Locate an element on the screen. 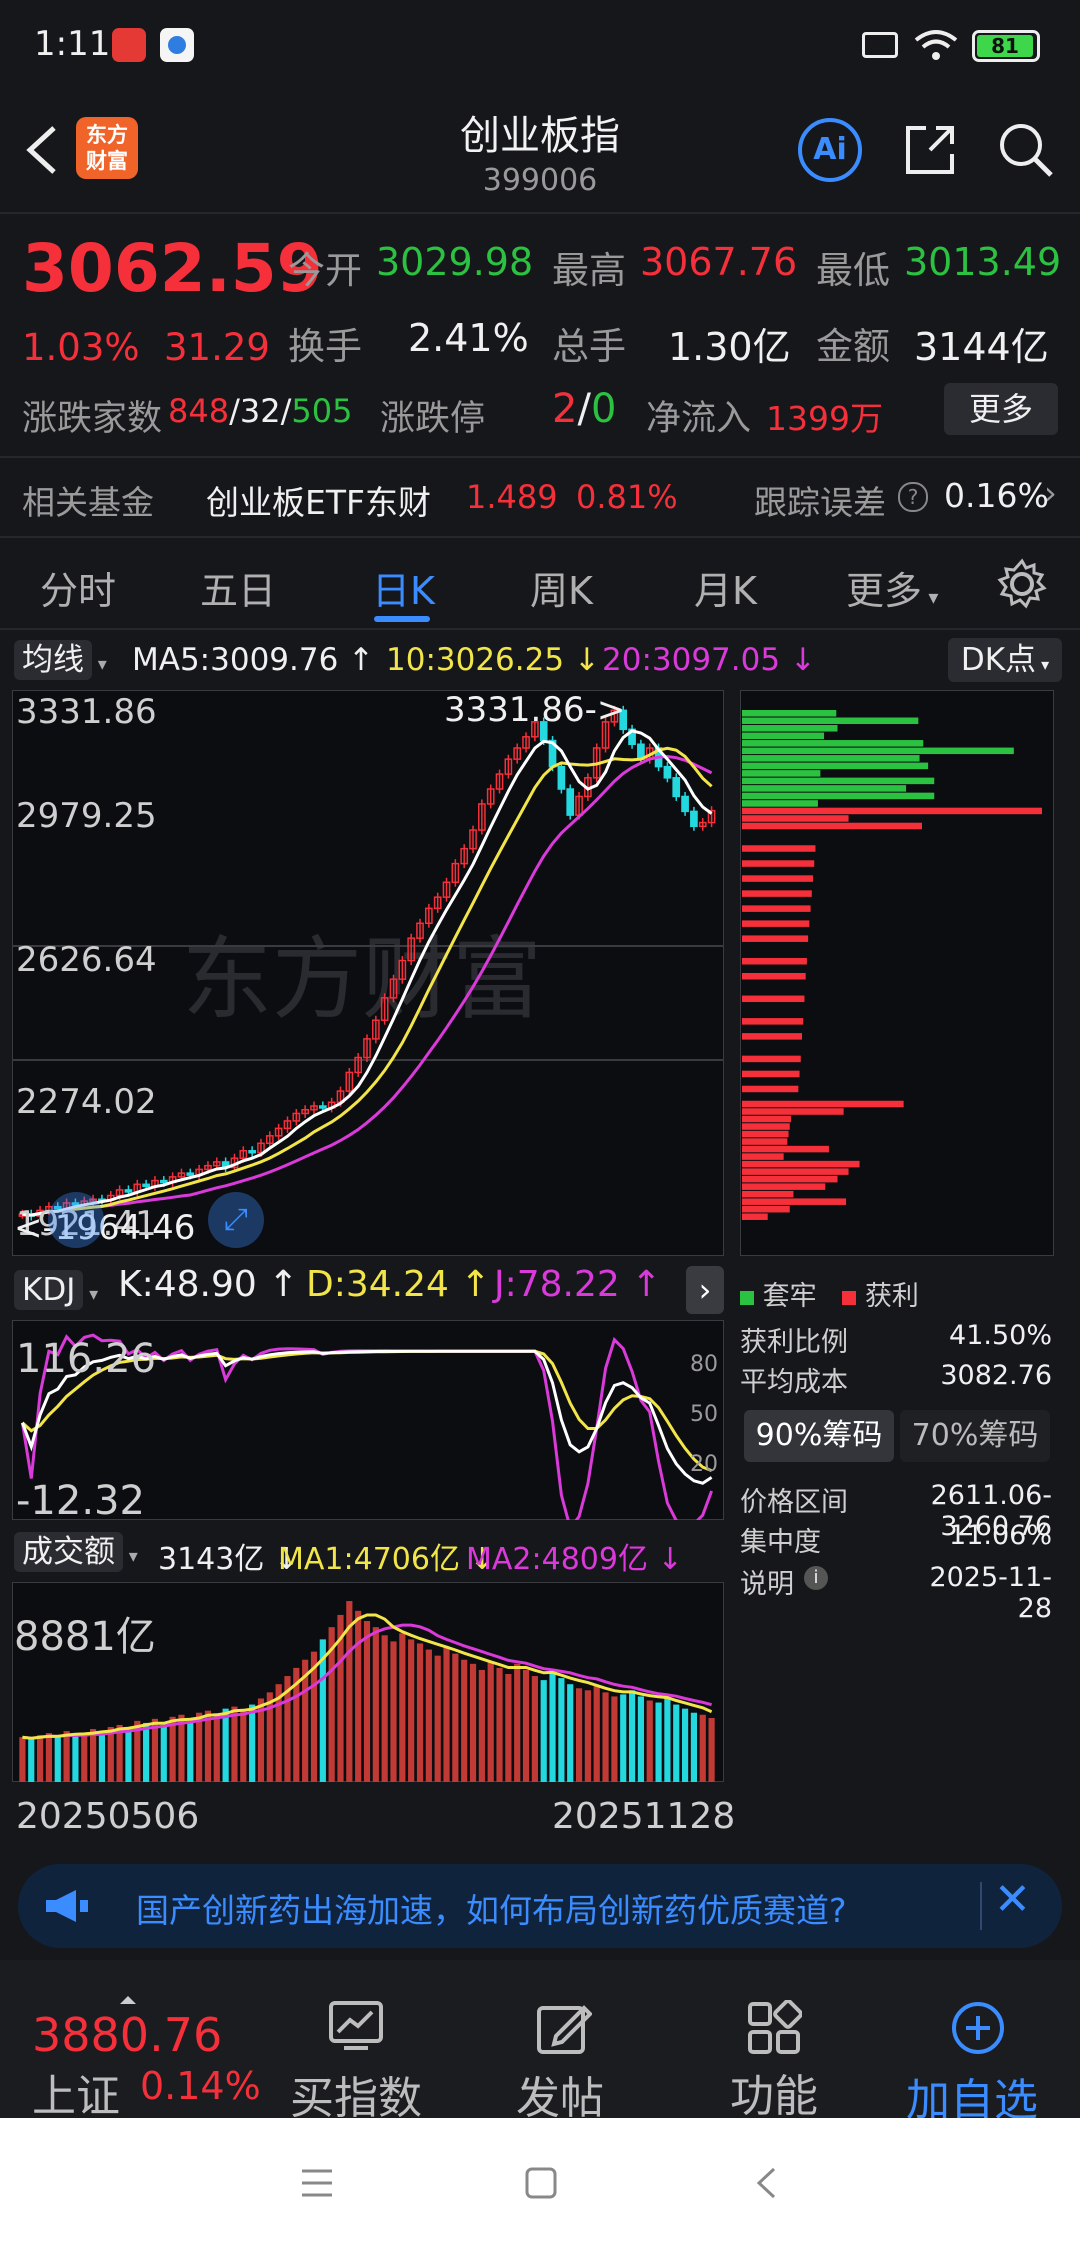 This screenshot has width=1080, height=2248. track-error-label: 跟踪误差 is located at coordinates (820, 502).